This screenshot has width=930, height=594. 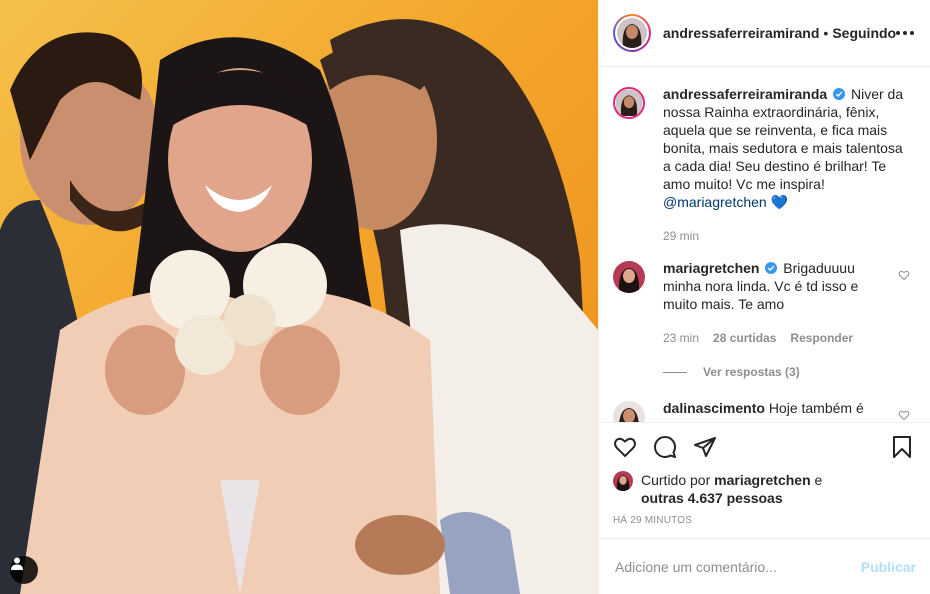 What do you see at coordinates (745, 94) in the screenshot?
I see `caption-username: andressaferreiramiranda` at bounding box center [745, 94].